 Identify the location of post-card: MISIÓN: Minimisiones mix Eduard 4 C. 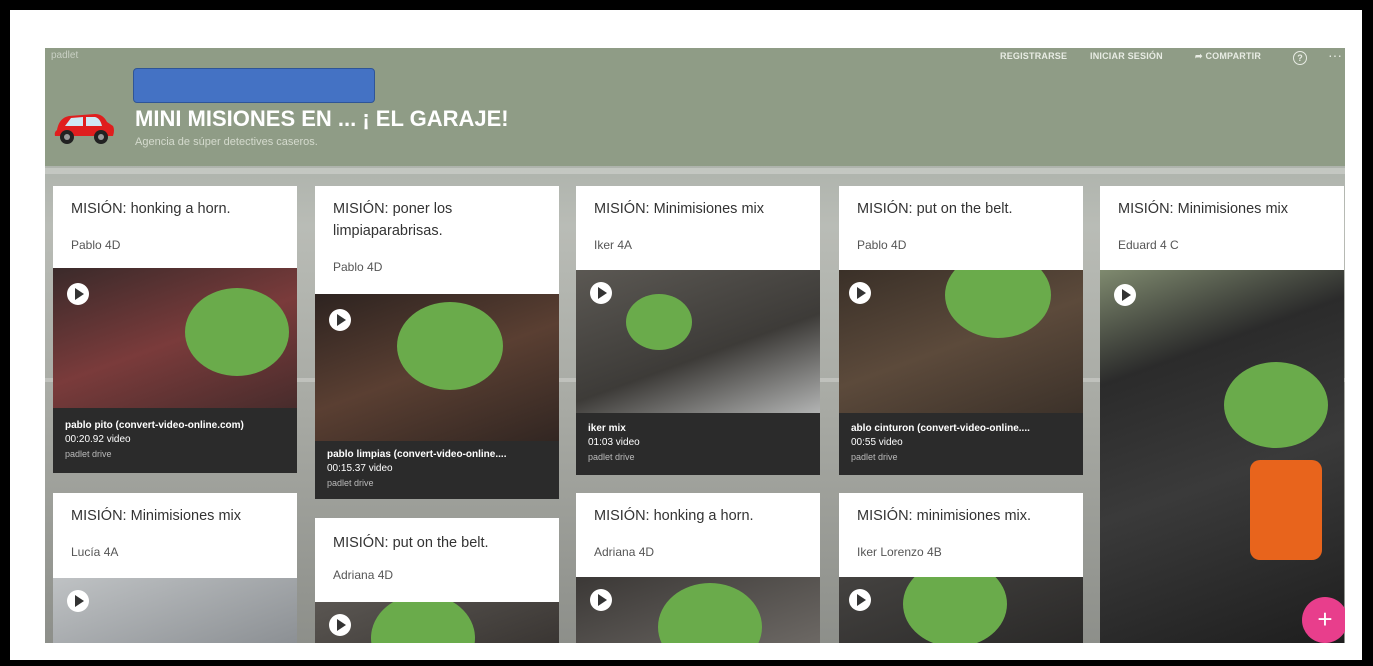
(1222, 228).